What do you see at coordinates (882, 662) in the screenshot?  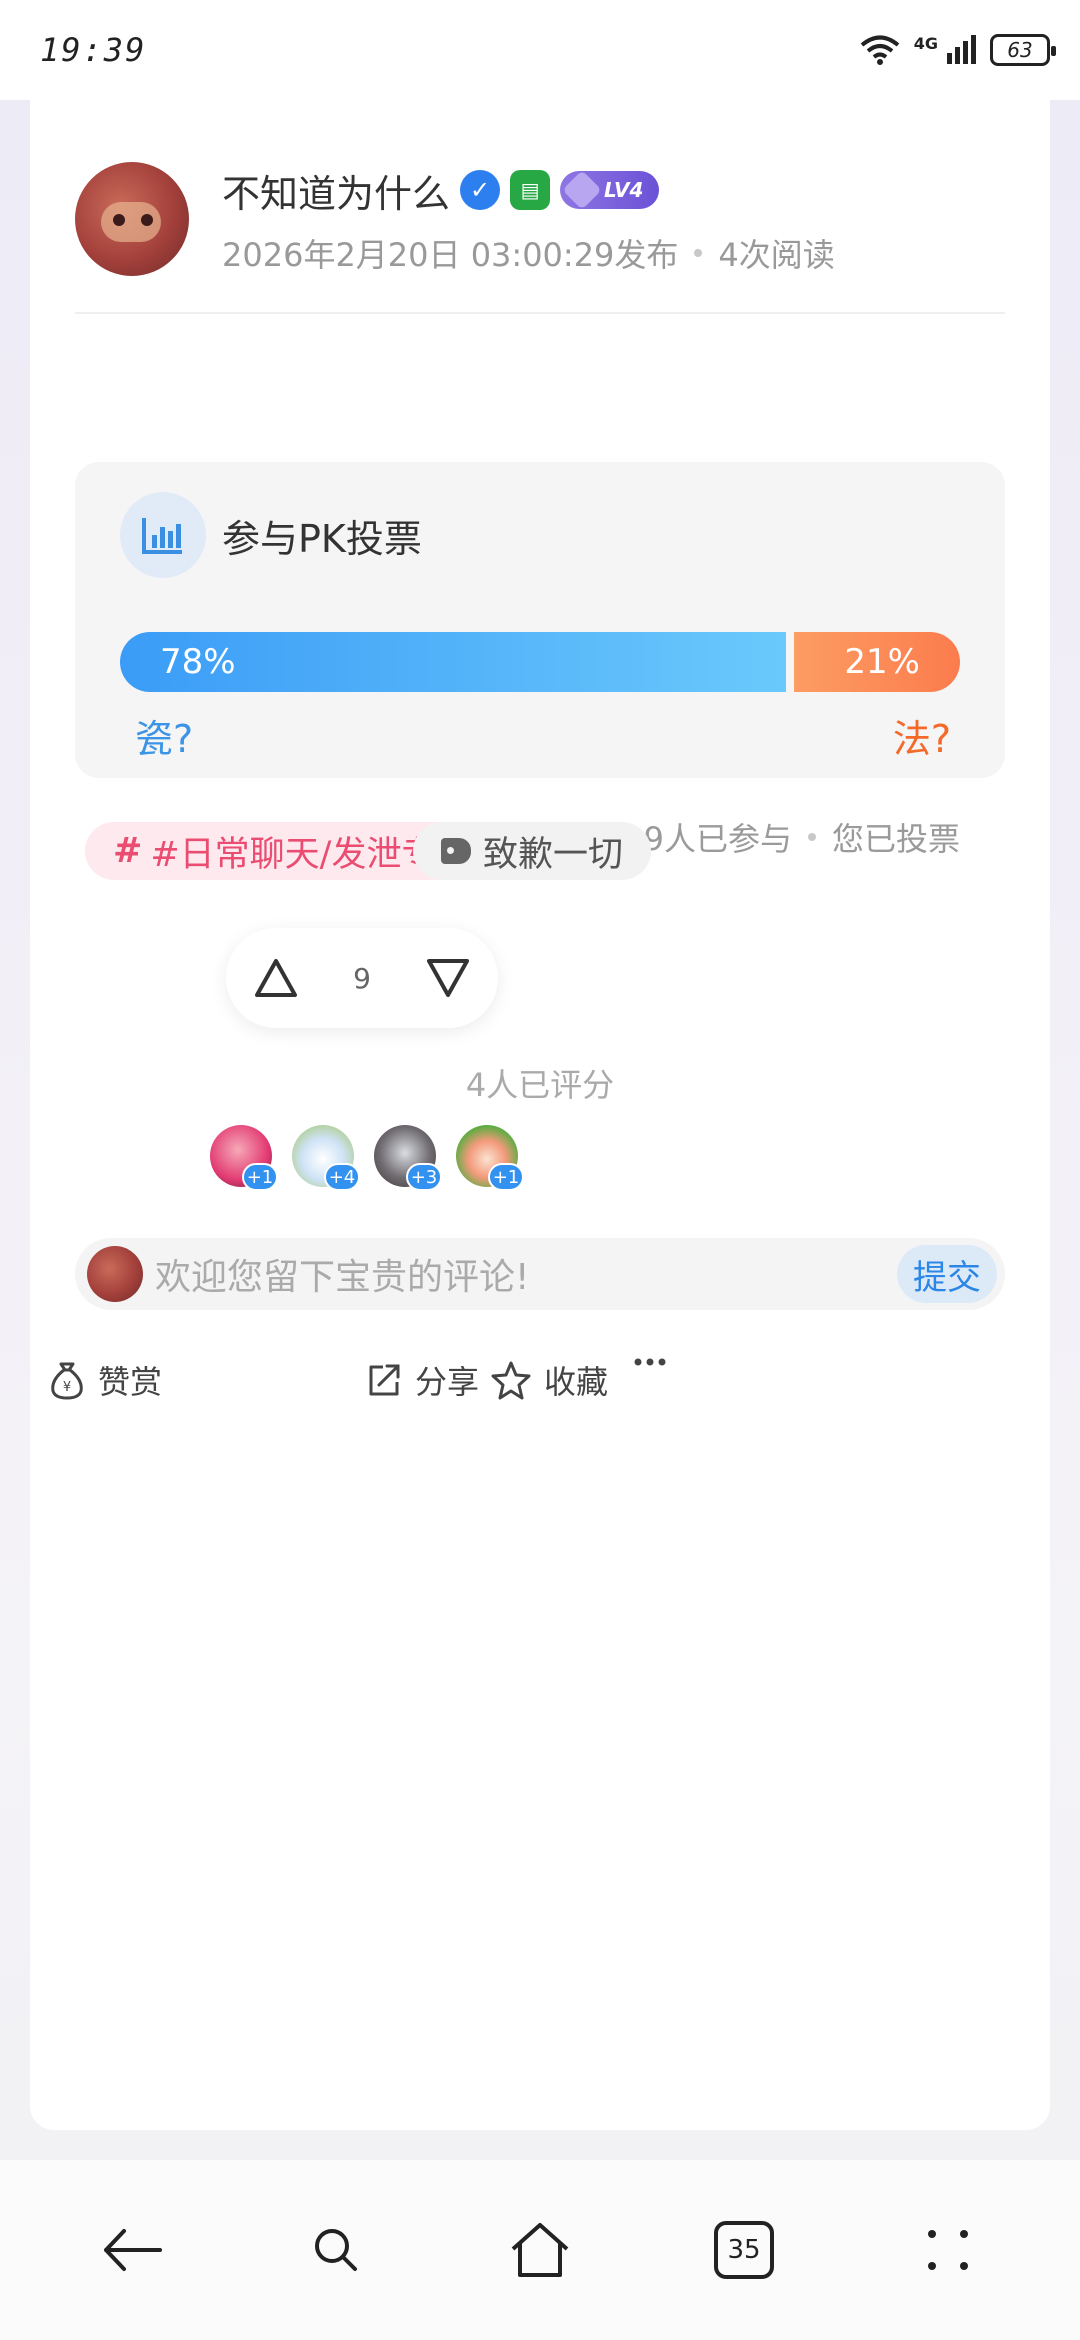 I see `pk-right-percent: 21%` at bounding box center [882, 662].